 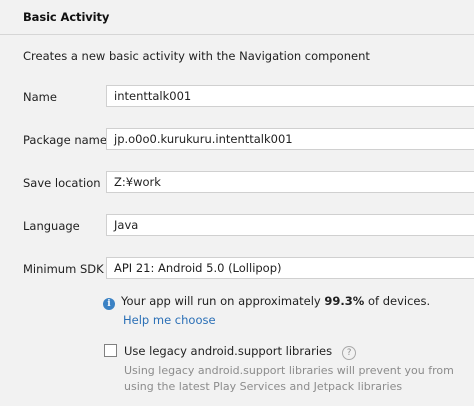 I want to click on legacy-support-checkbox, so click(x=110, y=350).